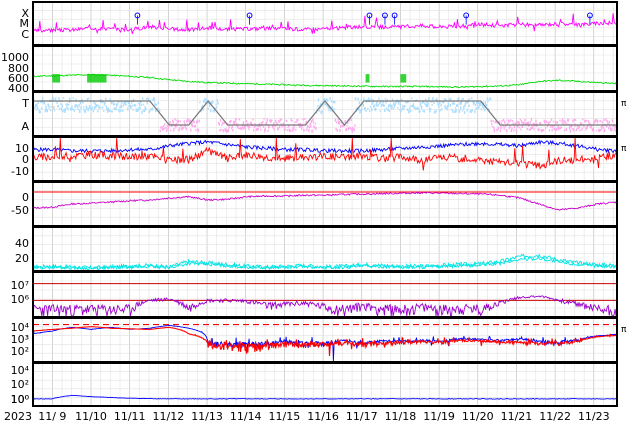  I want to click on x-tick-label: 11/ 9, so click(52, 416).